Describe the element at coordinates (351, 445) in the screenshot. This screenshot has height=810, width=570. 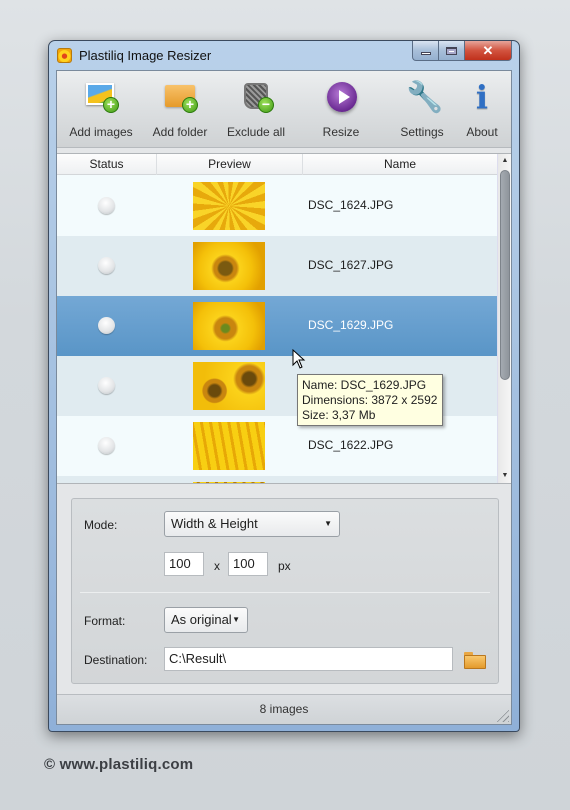
I see `file-name: DSC_1622.JPG` at that location.